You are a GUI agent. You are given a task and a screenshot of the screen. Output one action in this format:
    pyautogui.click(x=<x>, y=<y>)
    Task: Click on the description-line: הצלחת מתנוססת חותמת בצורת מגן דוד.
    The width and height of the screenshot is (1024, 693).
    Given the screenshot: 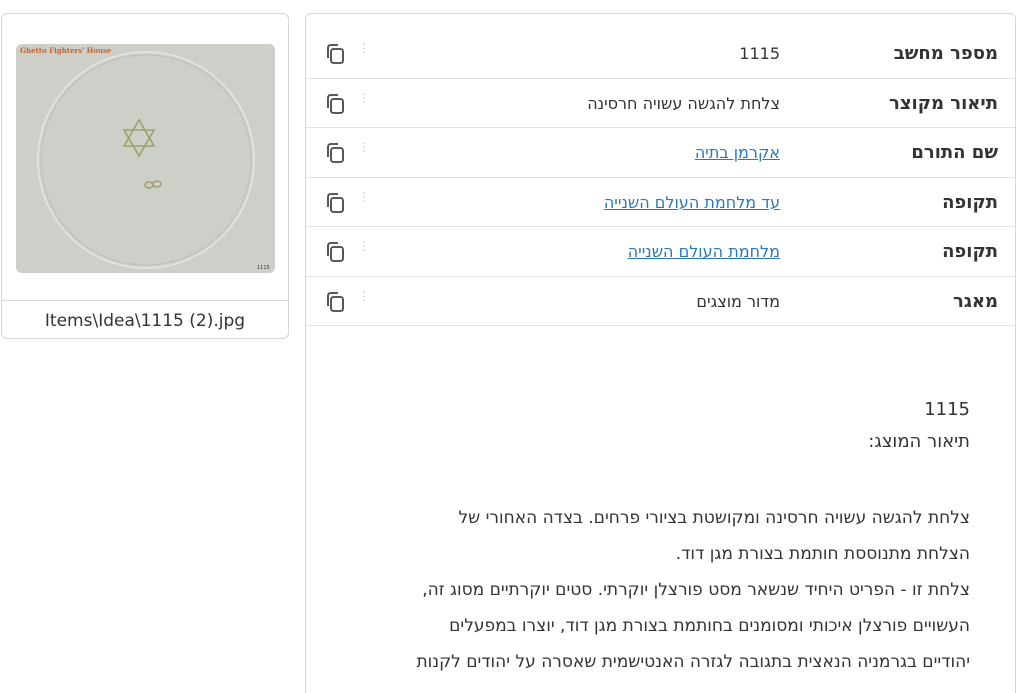 What is the action you would take?
    pyautogui.click(x=822, y=554)
    